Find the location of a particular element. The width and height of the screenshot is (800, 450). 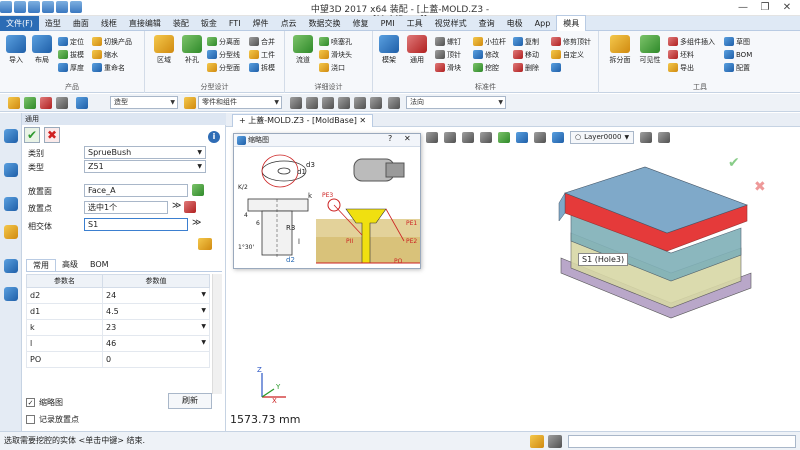

region-button: 区域 is located at coordinates (164, 50).